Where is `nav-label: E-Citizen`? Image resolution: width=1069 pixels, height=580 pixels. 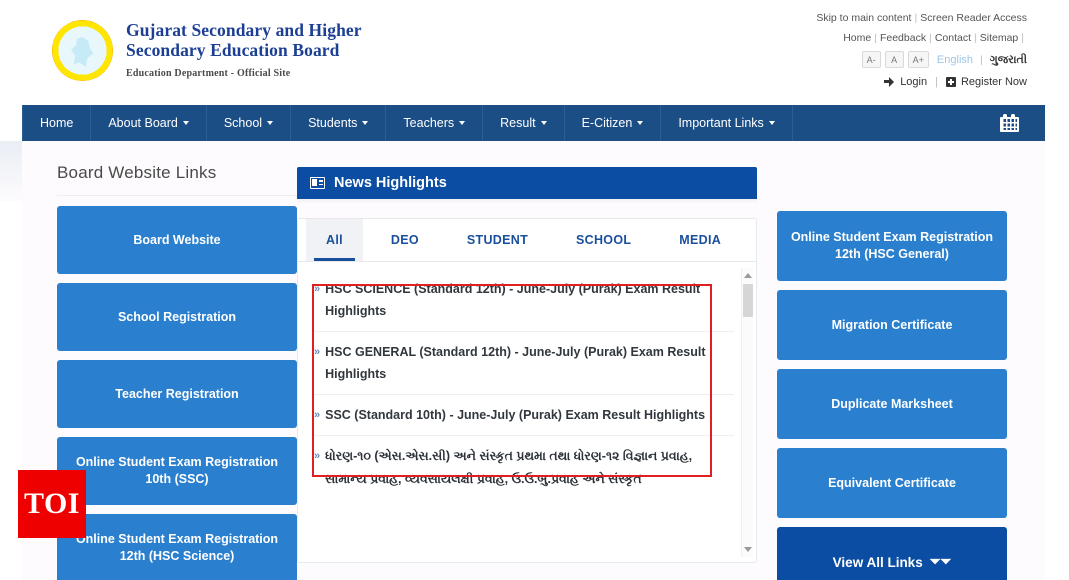
nav-label: E-Citizen is located at coordinates (607, 123).